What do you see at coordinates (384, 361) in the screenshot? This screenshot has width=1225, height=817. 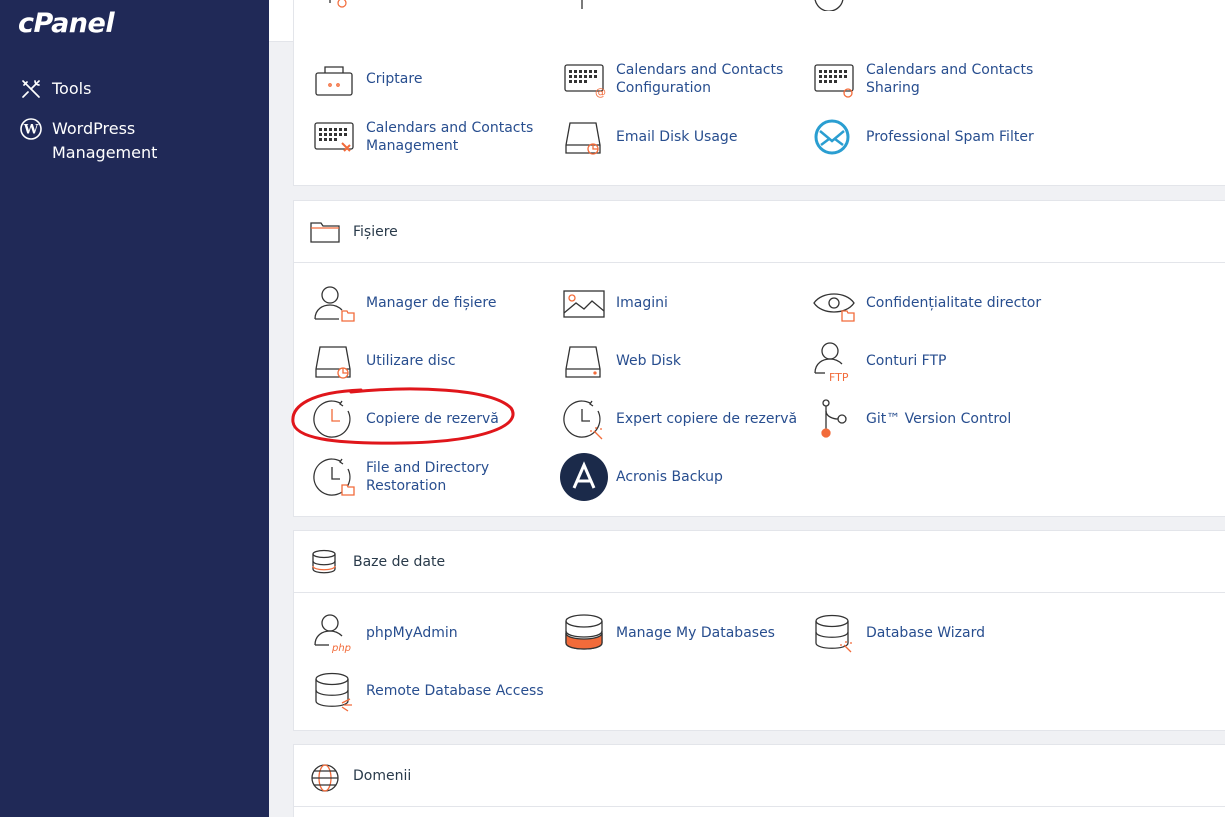 I see `disk-usage-link: Utilizare disc` at bounding box center [384, 361].